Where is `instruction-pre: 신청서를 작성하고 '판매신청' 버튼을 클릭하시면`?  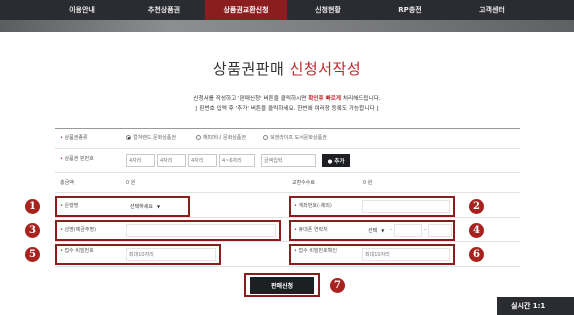
instruction-pre: 신청서를 작성하고 '판매신청' 버튼을 클릭하시면 is located at coordinates (251, 99).